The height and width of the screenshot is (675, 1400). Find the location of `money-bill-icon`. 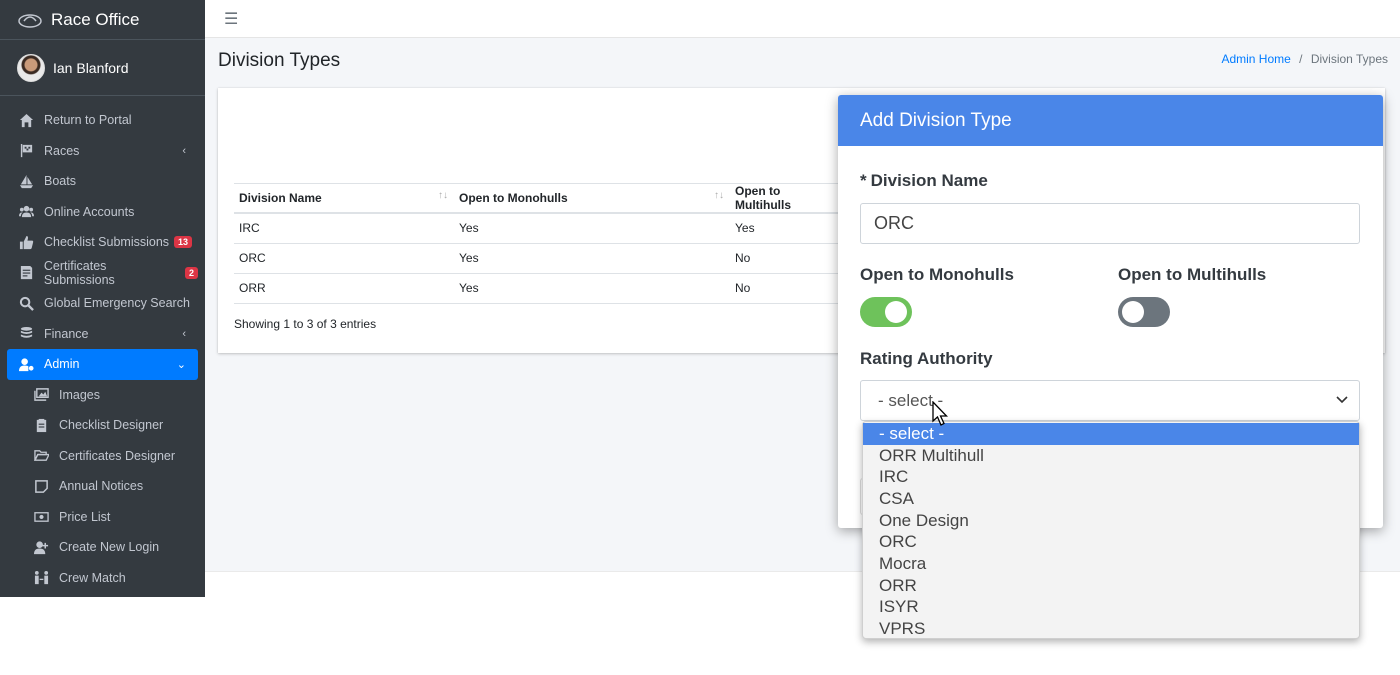

money-bill-icon is located at coordinates (41, 516).